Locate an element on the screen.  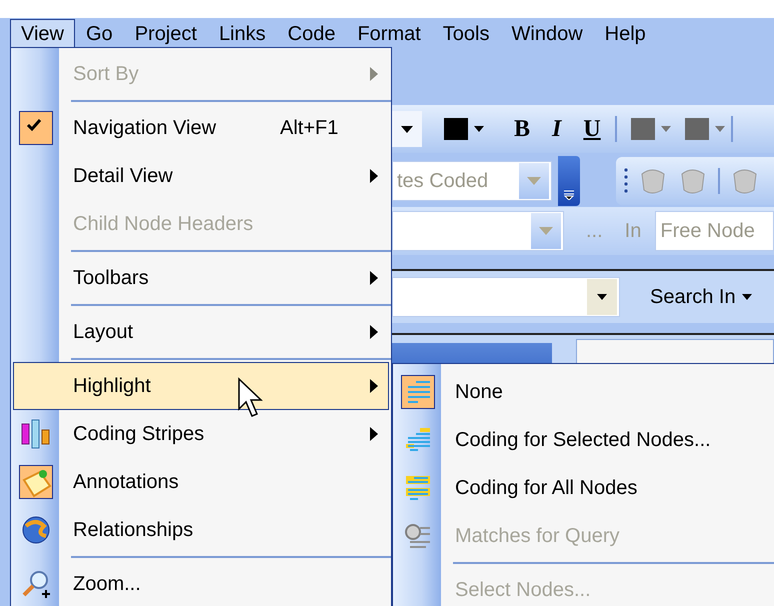
bold-button: B is located at coordinates (522, 129).